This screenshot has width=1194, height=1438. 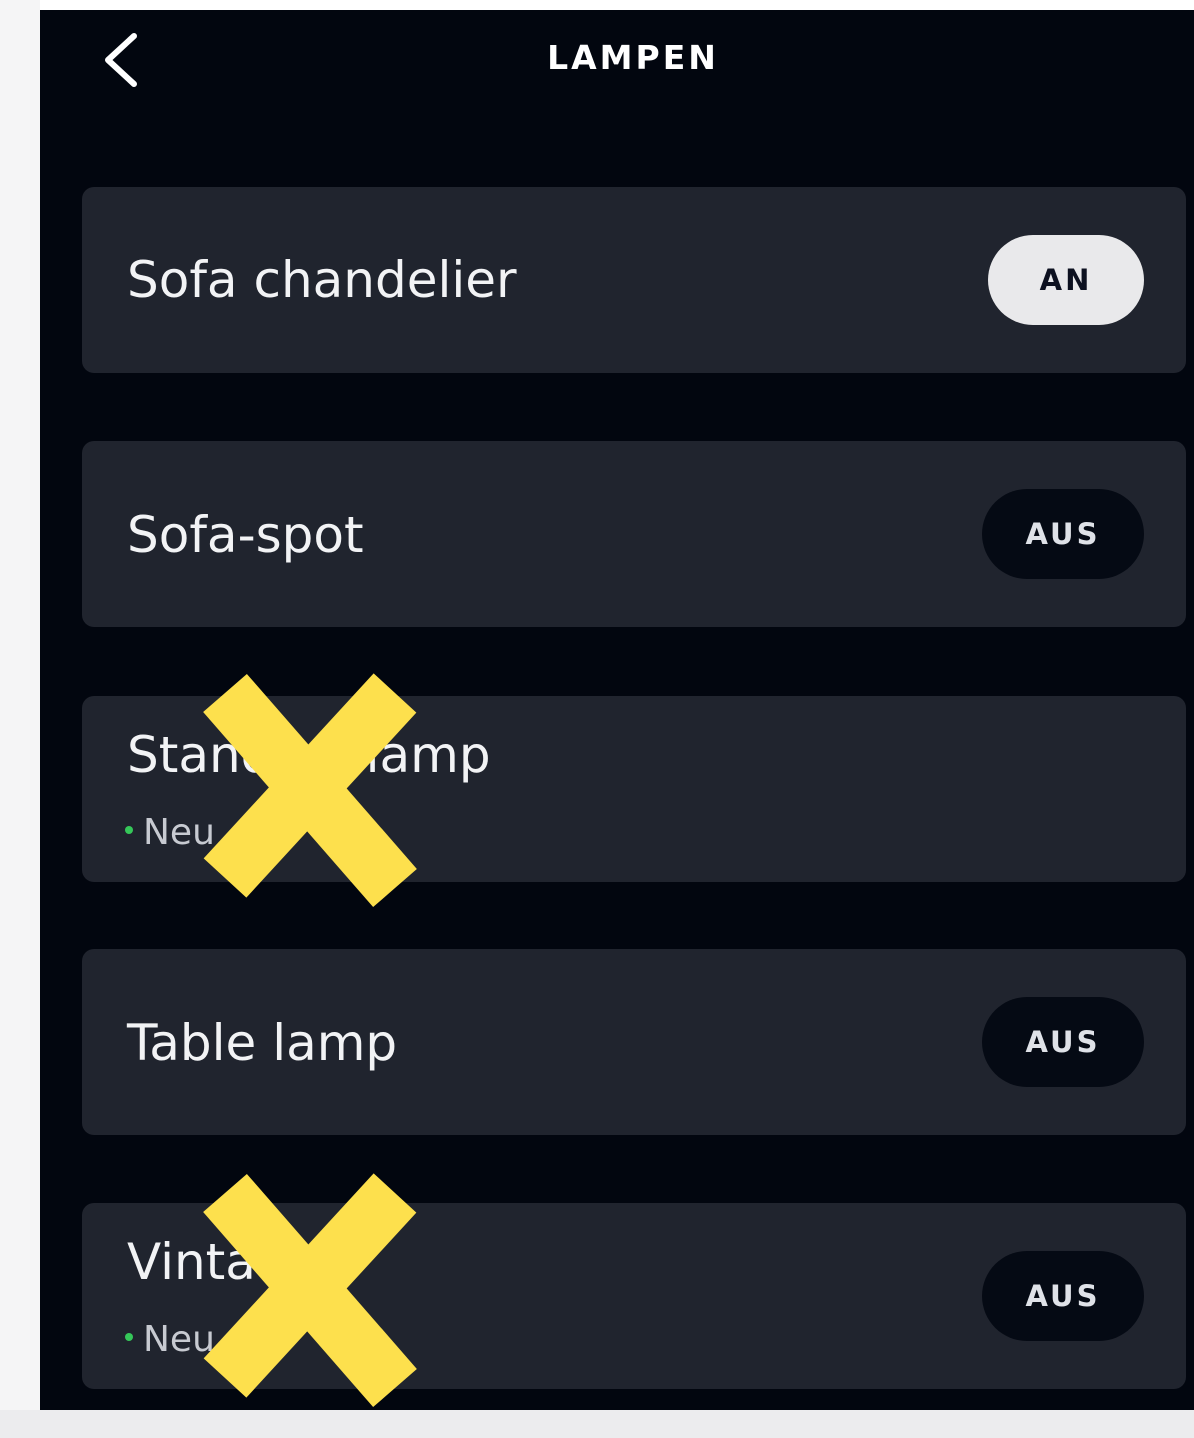 What do you see at coordinates (322, 280) in the screenshot?
I see `device-name: Sofa chandelier` at bounding box center [322, 280].